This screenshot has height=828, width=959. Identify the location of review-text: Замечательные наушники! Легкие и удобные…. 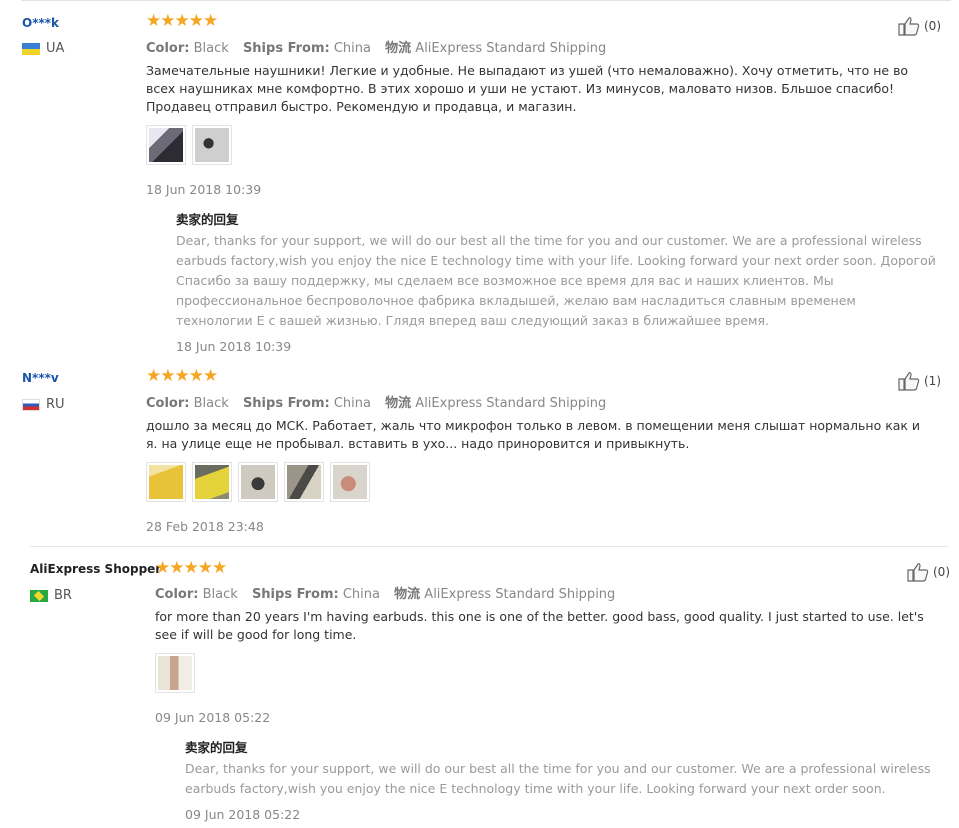
(527, 88).